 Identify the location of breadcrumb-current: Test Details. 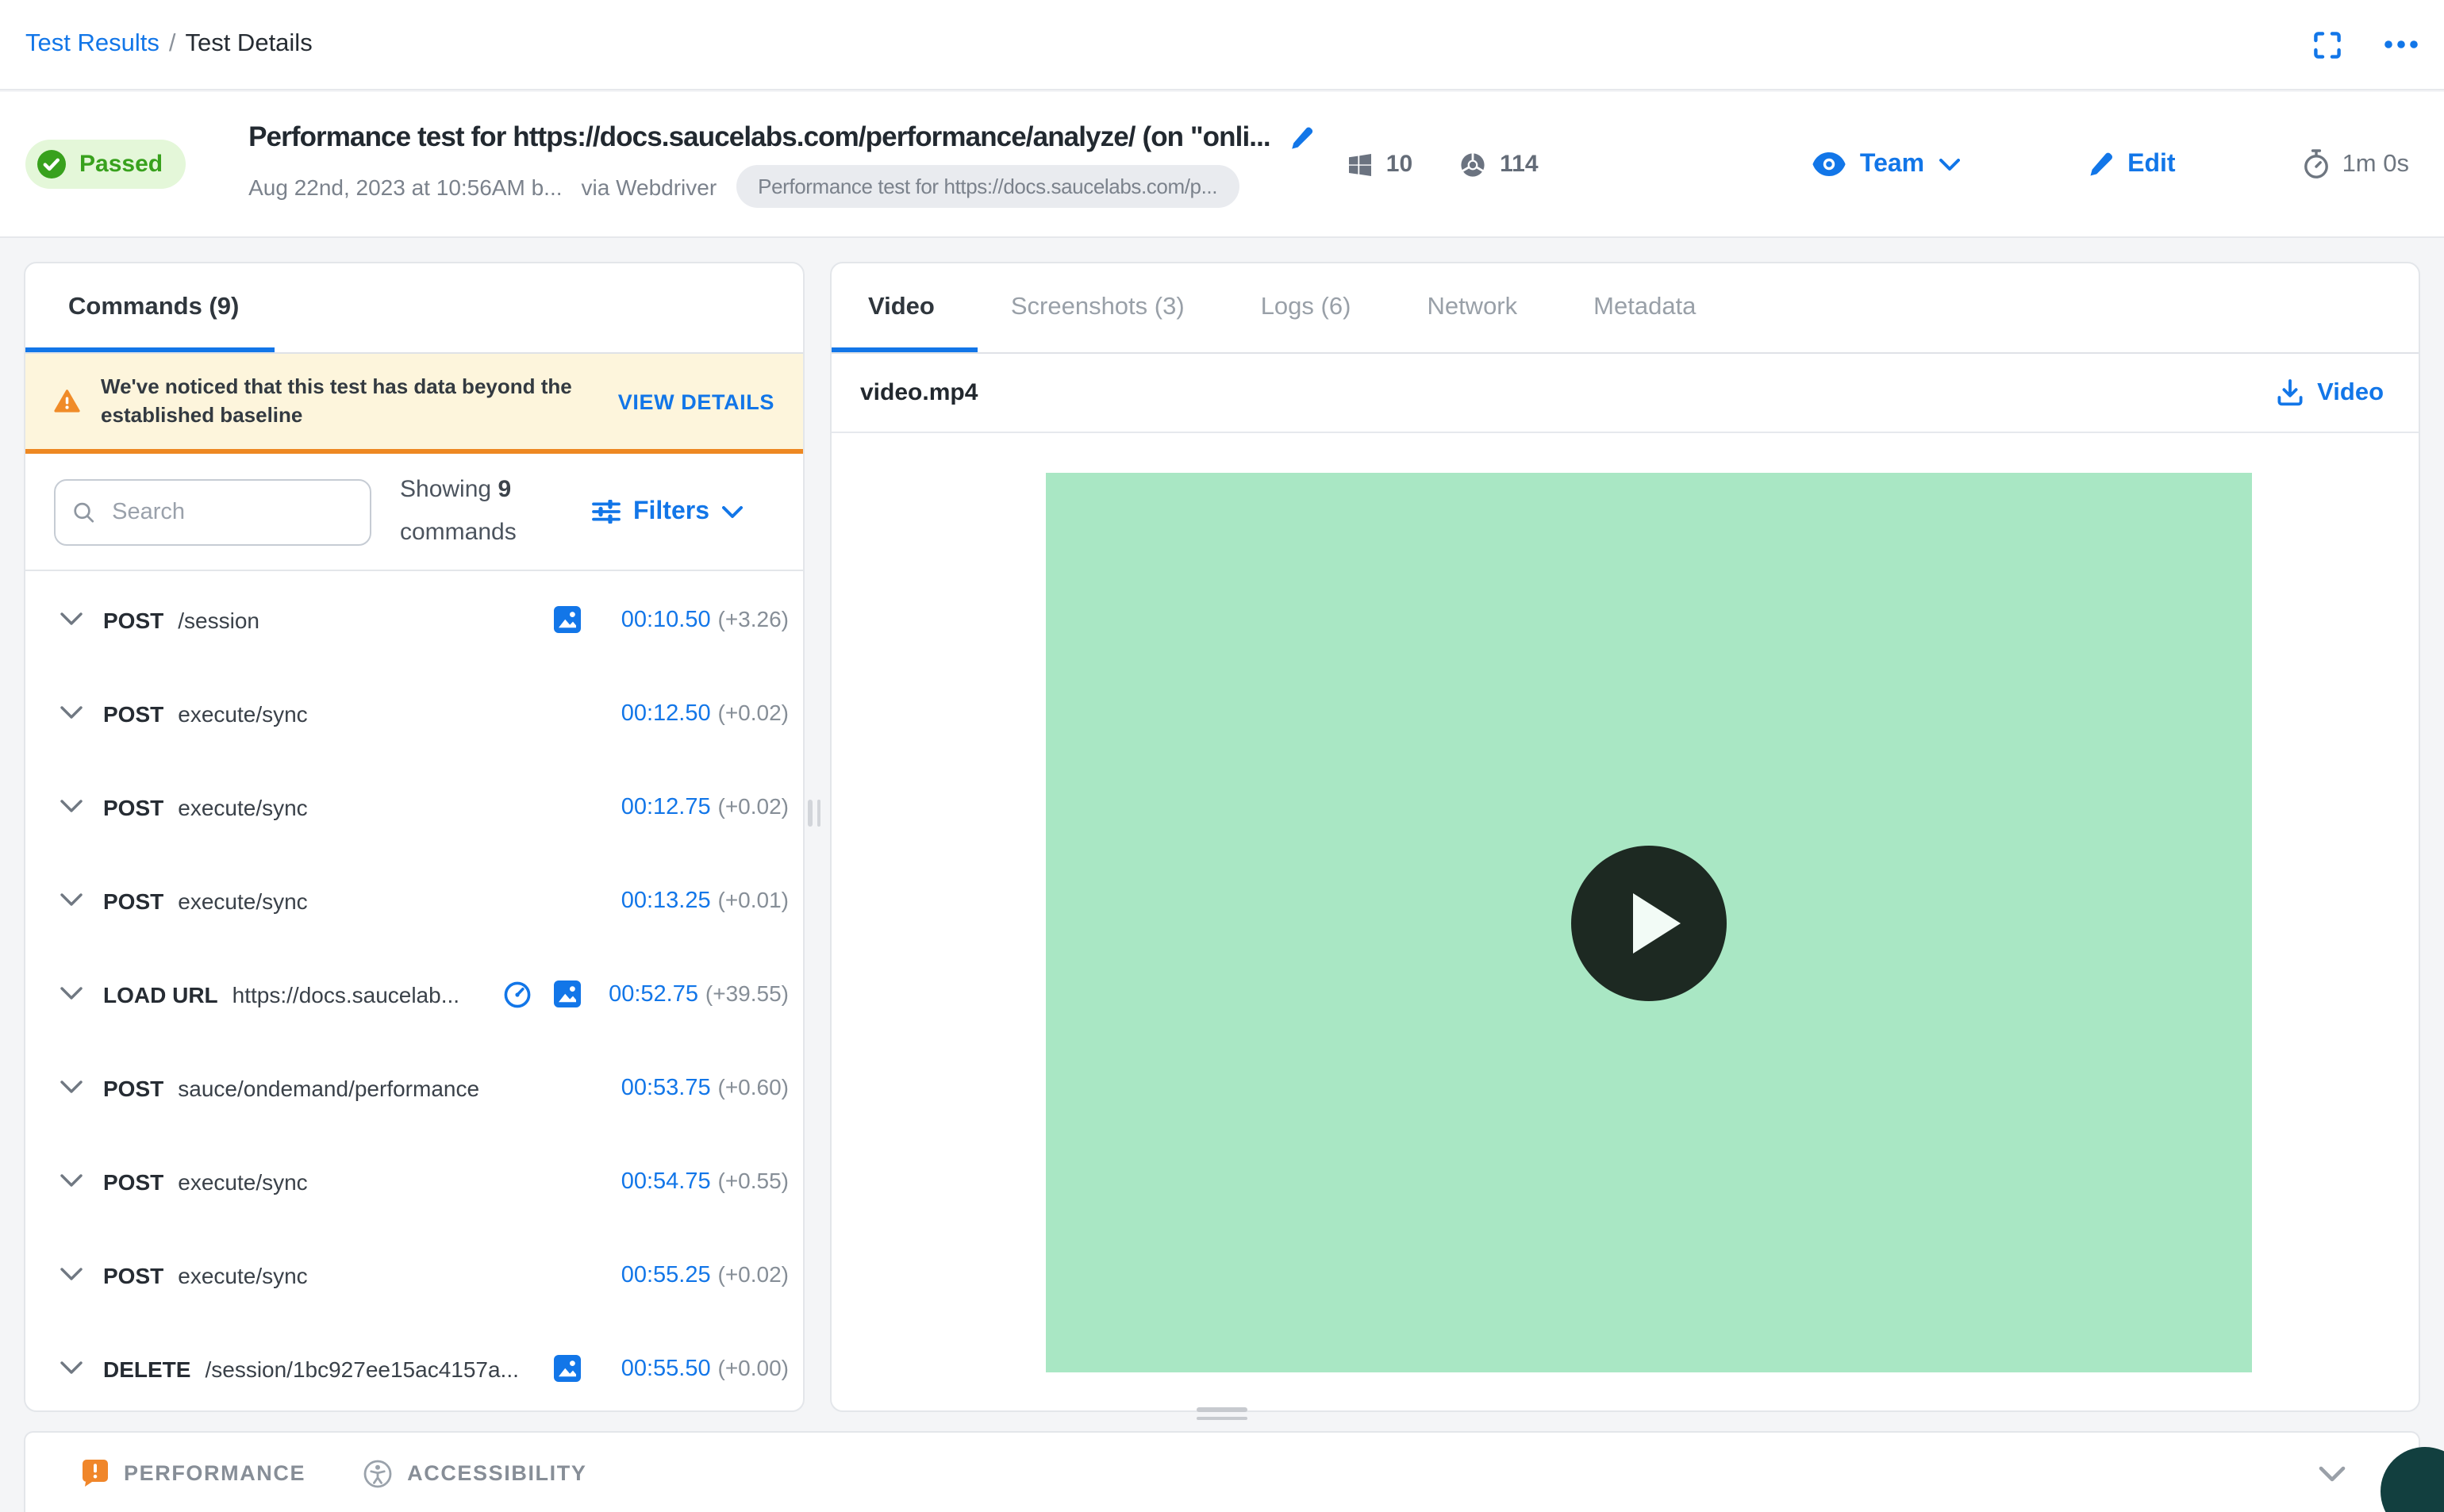
(249, 44).